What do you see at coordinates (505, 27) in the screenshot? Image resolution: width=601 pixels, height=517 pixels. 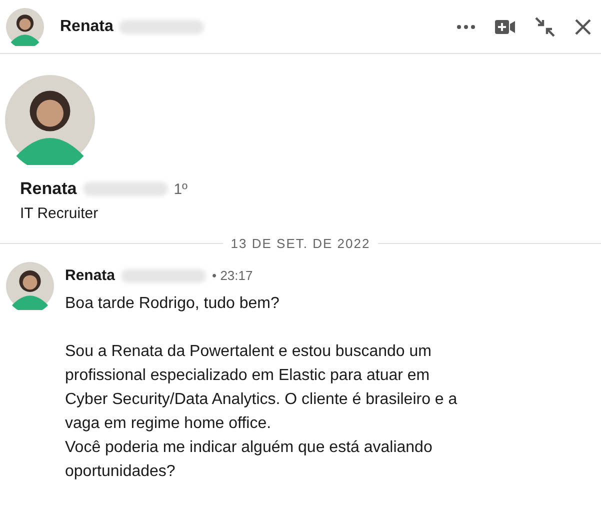 I see `video-call-icon` at bounding box center [505, 27].